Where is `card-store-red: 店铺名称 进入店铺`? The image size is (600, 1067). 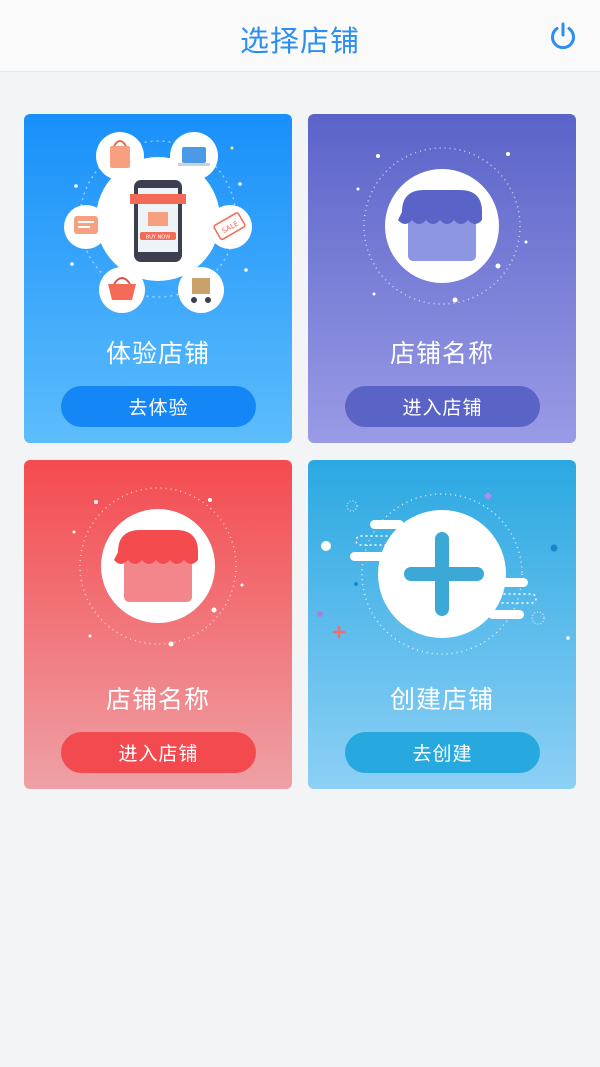
card-store-red: 店铺名称 进入店铺 is located at coordinates (158, 624).